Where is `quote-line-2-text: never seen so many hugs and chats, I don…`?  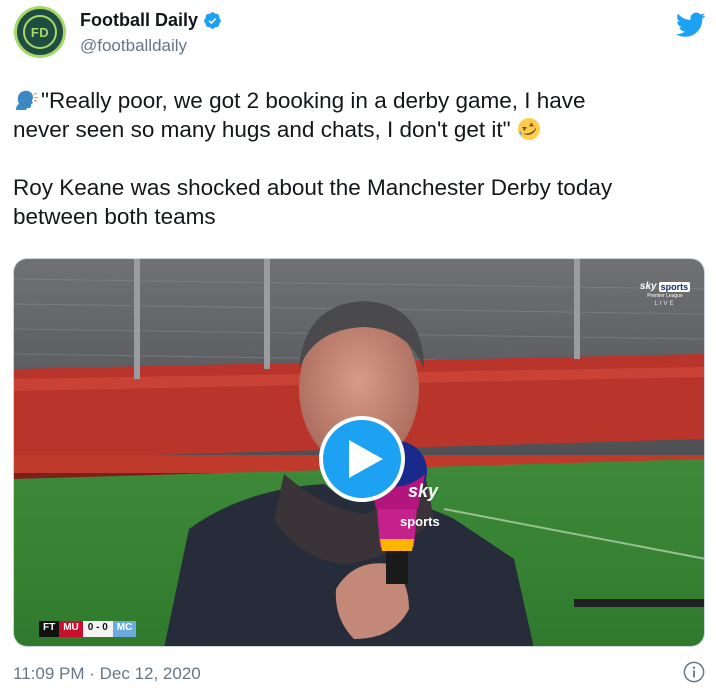 quote-line-2-text: never seen so many hugs and chats, I don… is located at coordinates (262, 129).